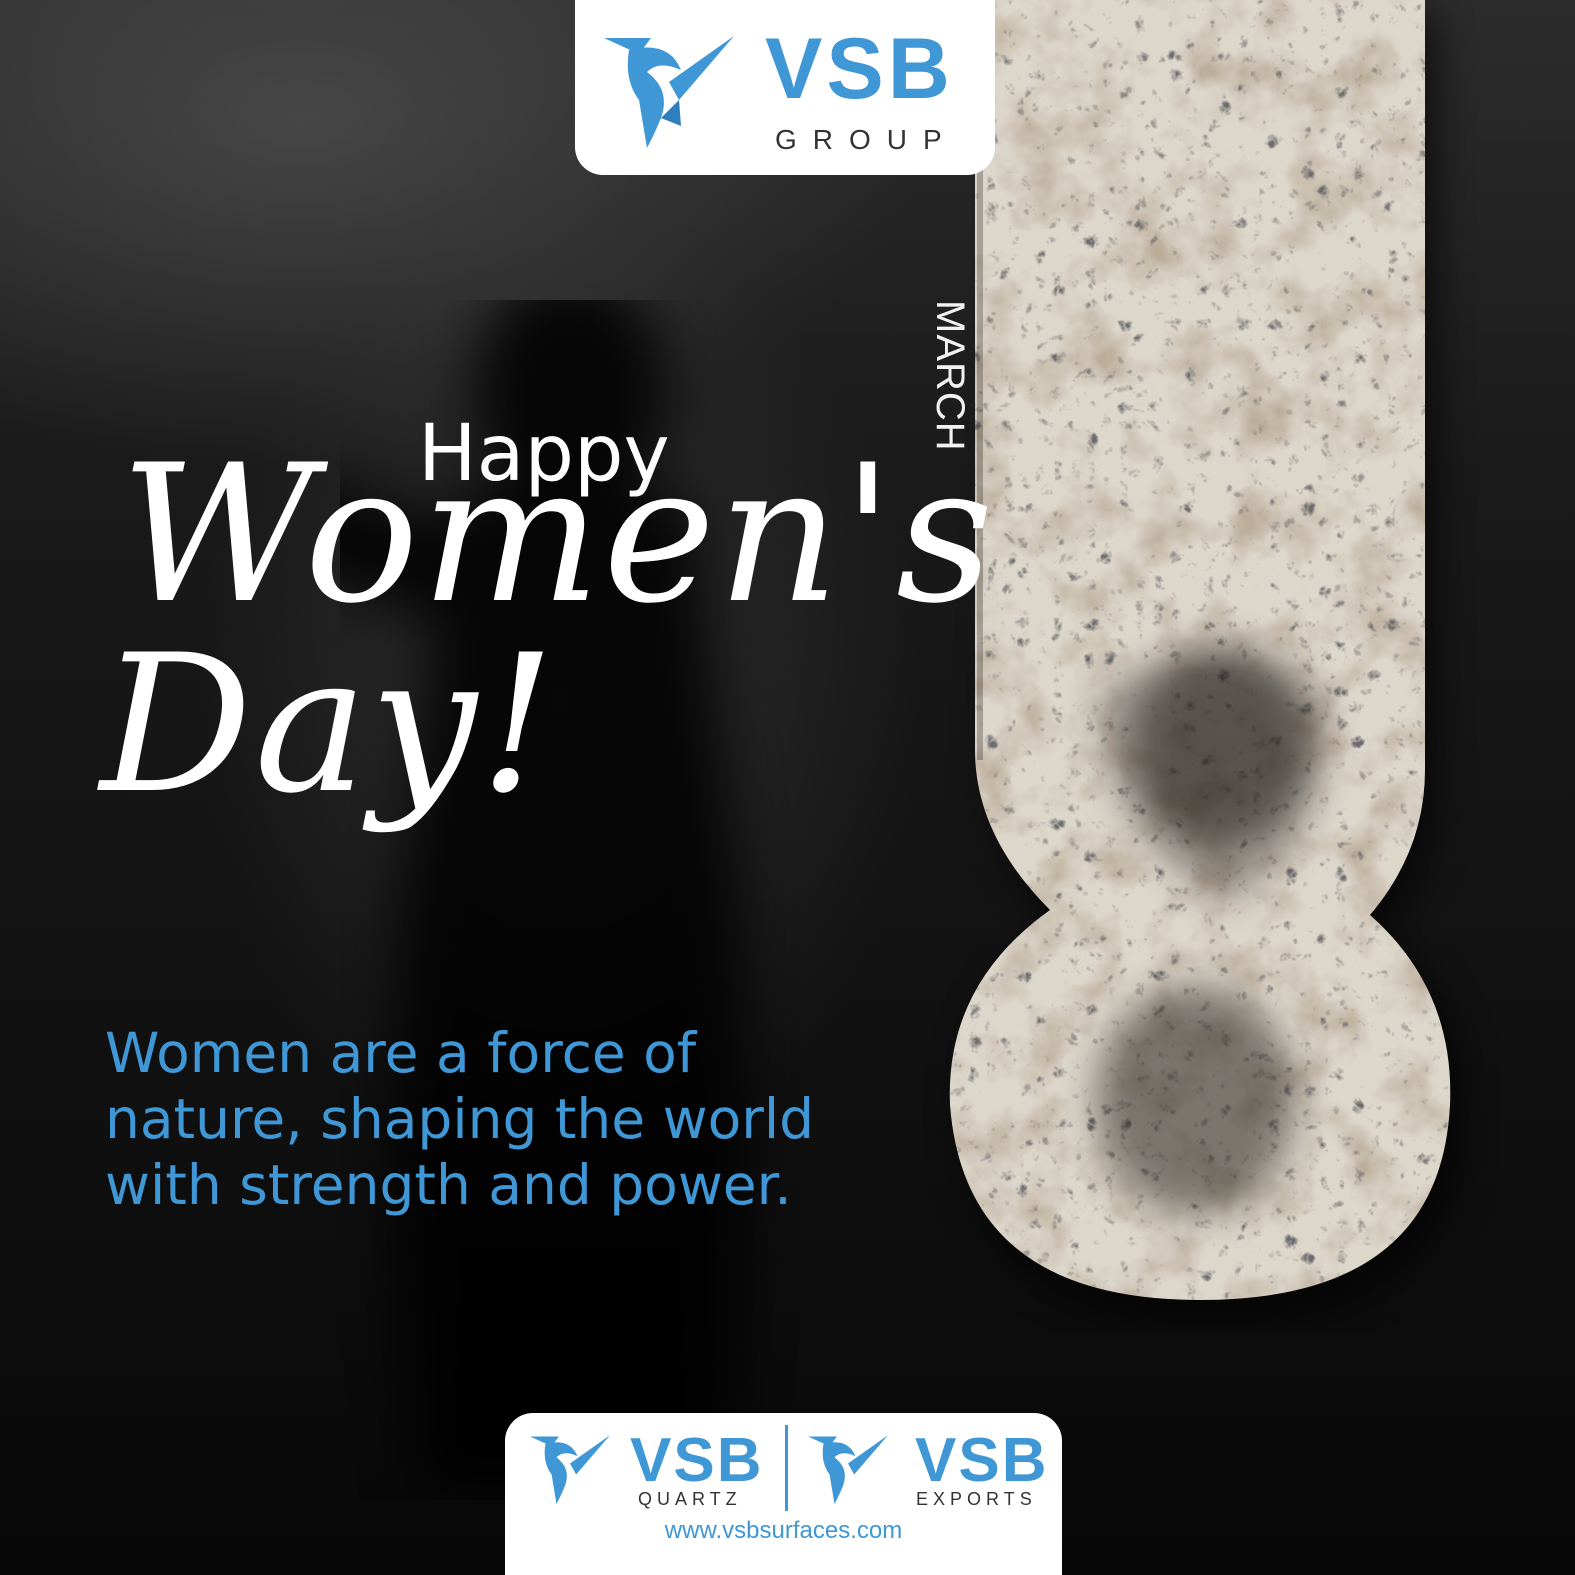 The width and height of the screenshot is (1575, 1575). What do you see at coordinates (697, 1460) in the screenshot?
I see `vsb-quartz-brand: VSB` at bounding box center [697, 1460].